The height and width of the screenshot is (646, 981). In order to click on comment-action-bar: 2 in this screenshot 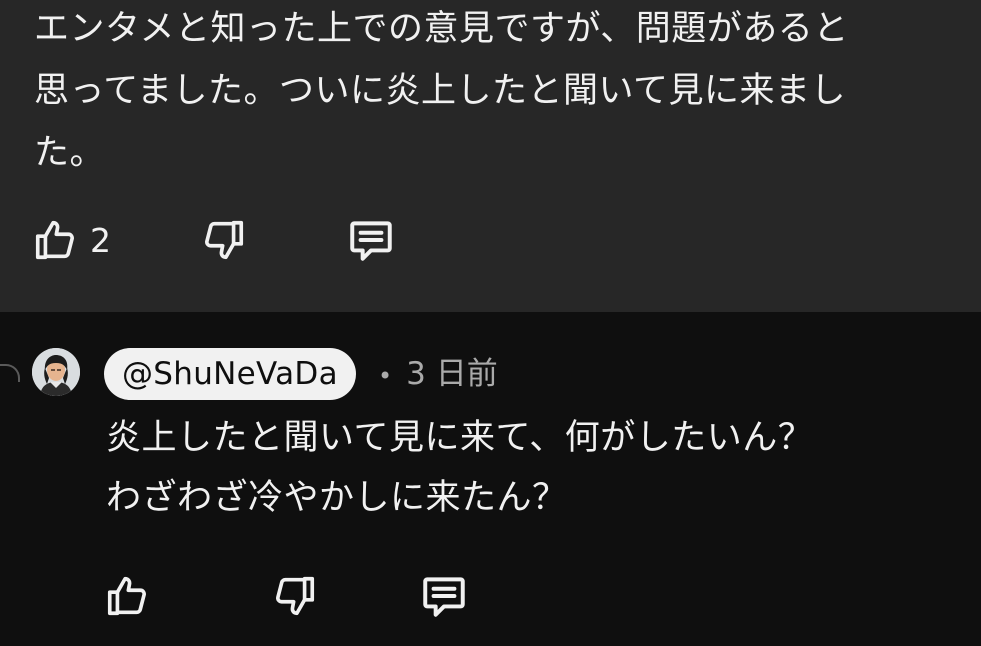, I will do `click(214, 240)`.